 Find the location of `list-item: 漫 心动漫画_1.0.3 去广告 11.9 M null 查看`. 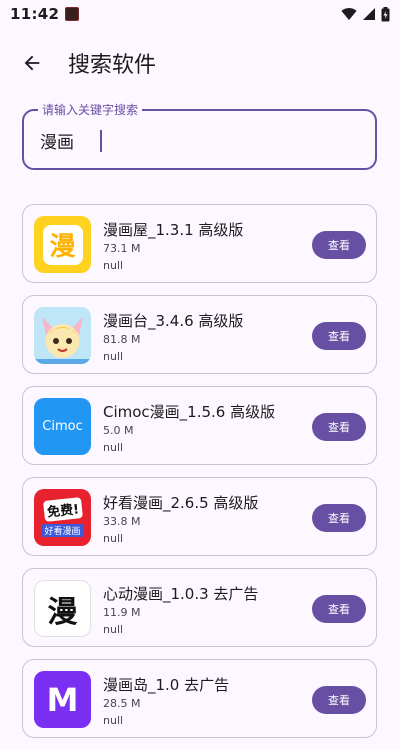

list-item: 漫 心动漫画_1.0.3 去广告 11.9 M null 查看 is located at coordinates (199, 607).